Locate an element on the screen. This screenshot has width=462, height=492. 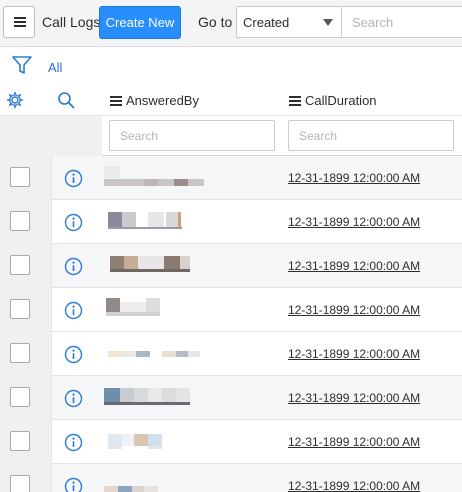
goto-label: Go to is located at coordinates (215, 22).